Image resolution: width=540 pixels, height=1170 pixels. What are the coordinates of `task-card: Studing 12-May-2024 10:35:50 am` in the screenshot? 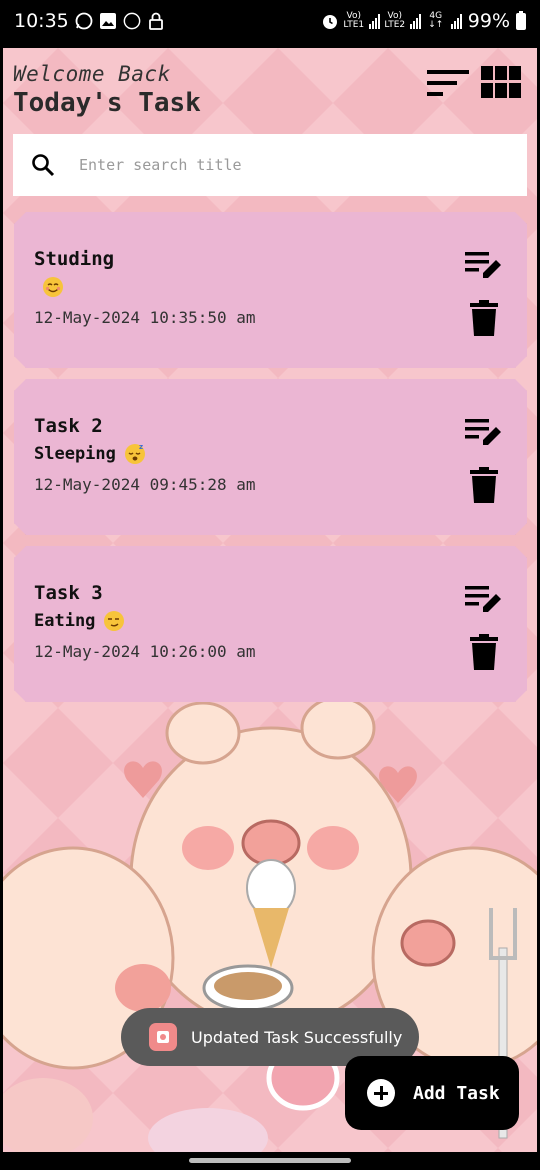 It's located at (270, 290).